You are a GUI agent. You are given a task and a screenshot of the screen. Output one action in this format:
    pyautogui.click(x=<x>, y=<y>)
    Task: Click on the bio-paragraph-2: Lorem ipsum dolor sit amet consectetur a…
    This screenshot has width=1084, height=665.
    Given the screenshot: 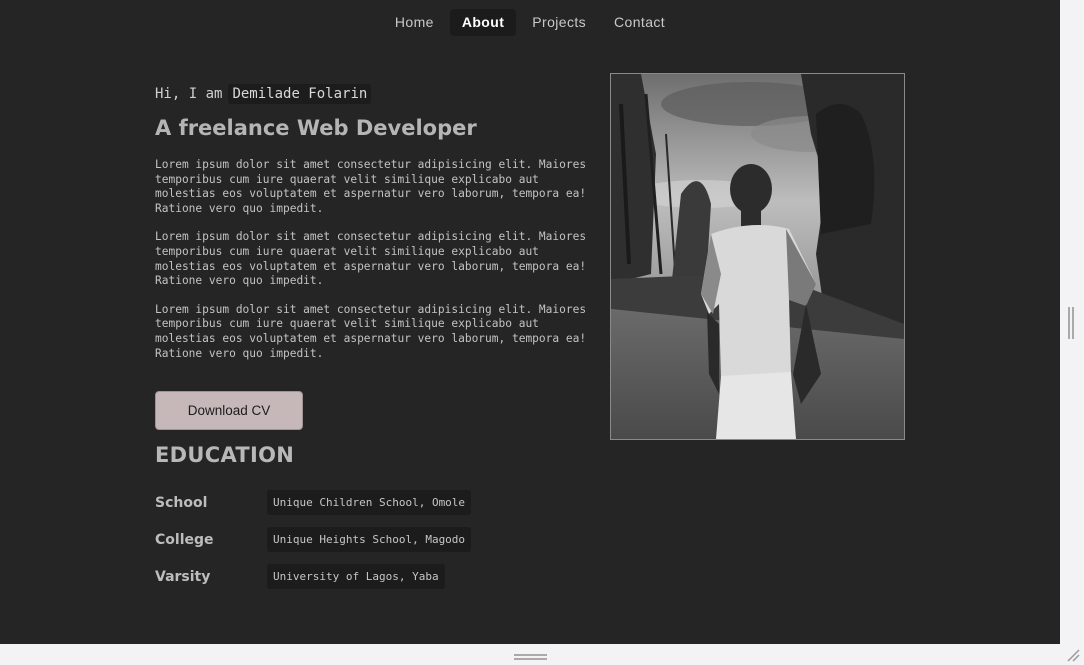 What is the action you would take?
    pyautogui.click(x=371, y=259)
    